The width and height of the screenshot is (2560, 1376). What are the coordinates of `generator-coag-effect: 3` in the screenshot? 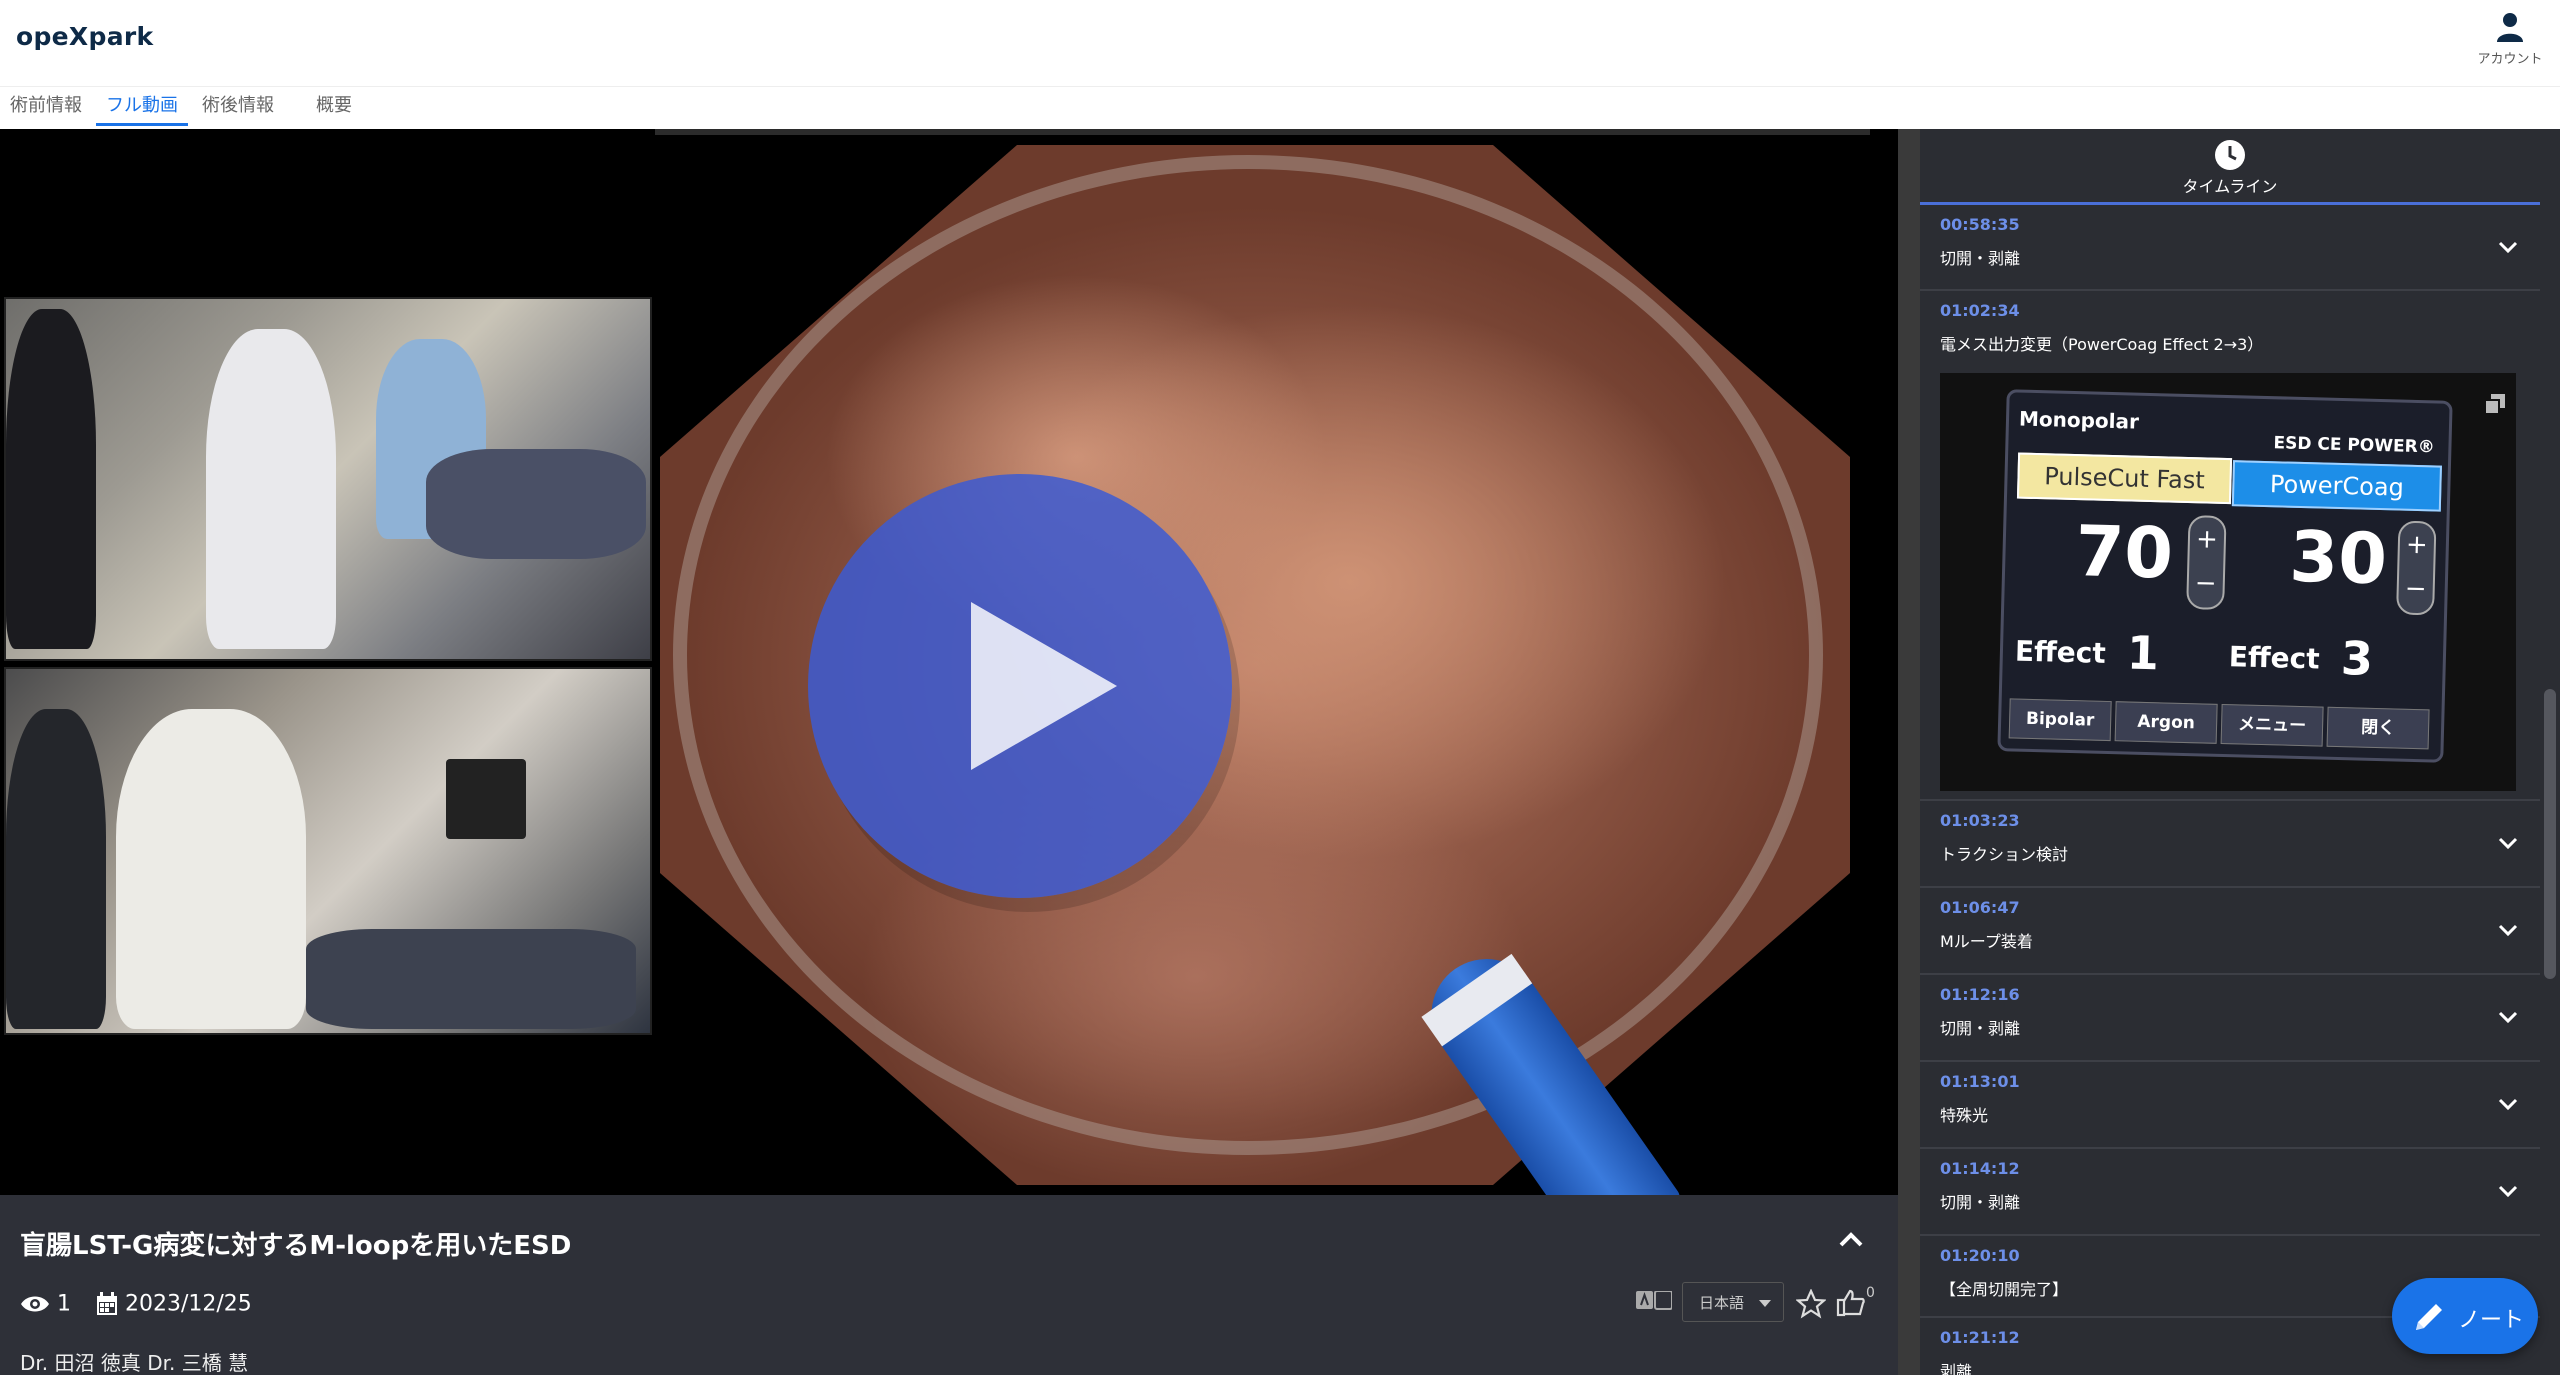 It's located at (2357, 658).